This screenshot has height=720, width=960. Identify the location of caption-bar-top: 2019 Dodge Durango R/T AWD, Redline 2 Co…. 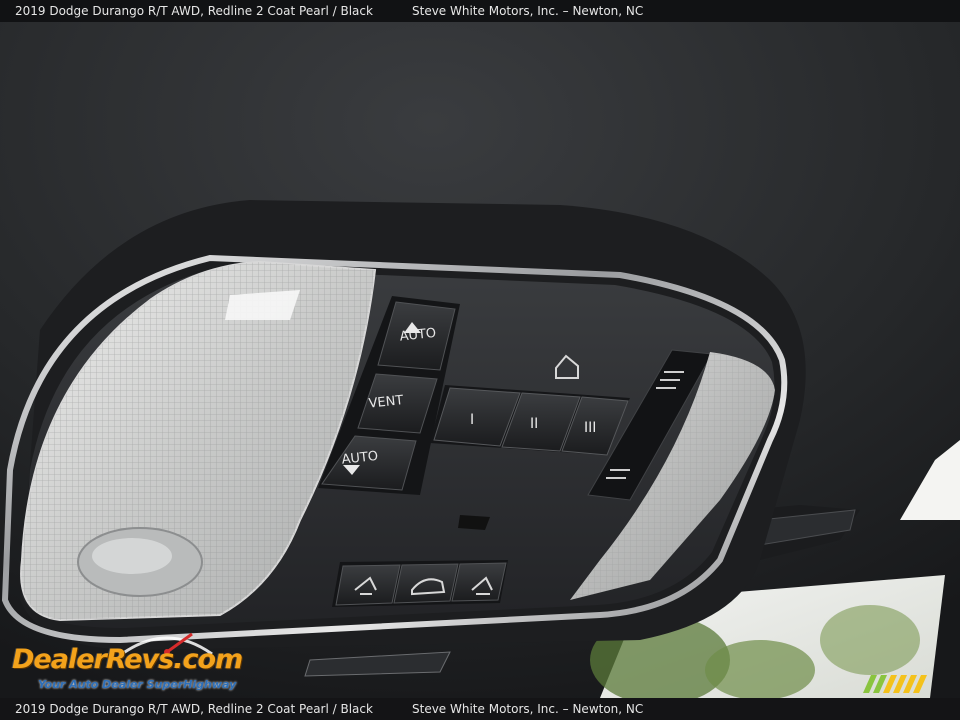
(480, 11).